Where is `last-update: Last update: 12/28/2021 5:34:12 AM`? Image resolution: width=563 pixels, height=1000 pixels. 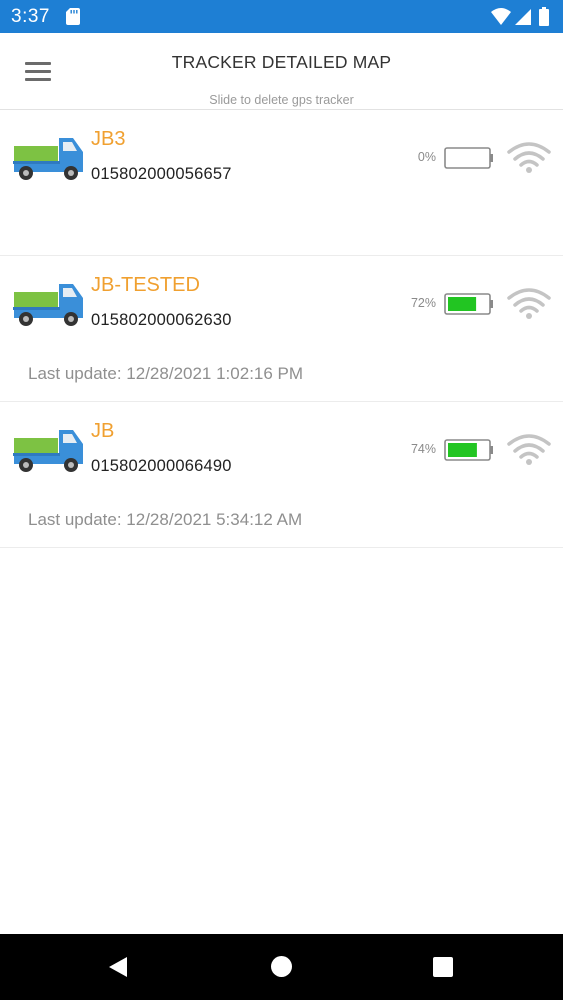 last-update: Last update: 12/28/2021 5:34:12 AM is located at coordinates (165, 519).